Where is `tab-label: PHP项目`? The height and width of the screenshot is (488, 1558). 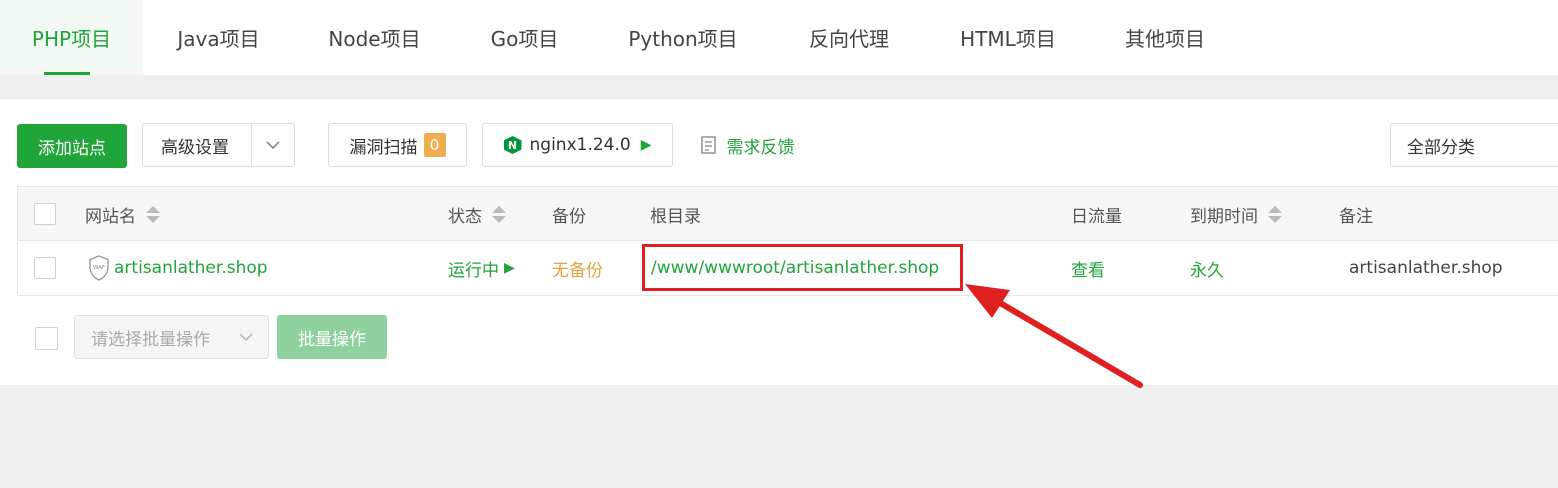 tab-label: PHP项目 is located at coordinates (71, 39).